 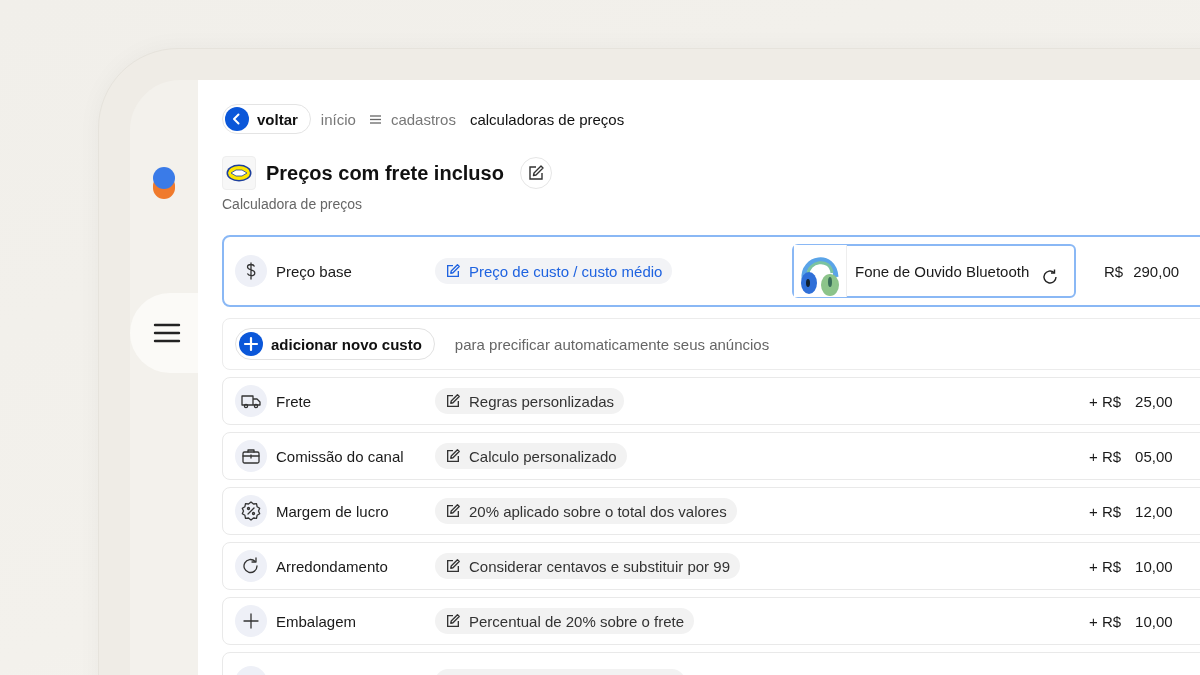 I want to click on rule-chip: Percentual de 20% sobre o frete, so click(x=565, y=621).